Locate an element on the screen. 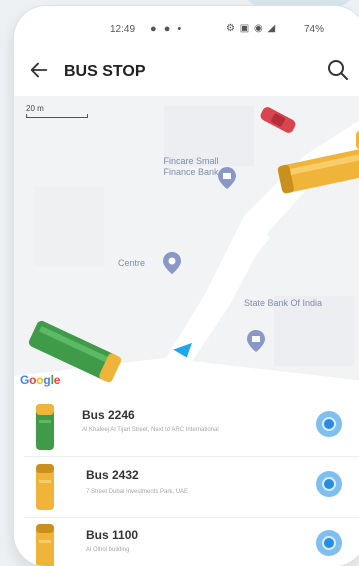 This screenshot has width=359, height=566. map-scale-bar is located at coordinates (57, 116).